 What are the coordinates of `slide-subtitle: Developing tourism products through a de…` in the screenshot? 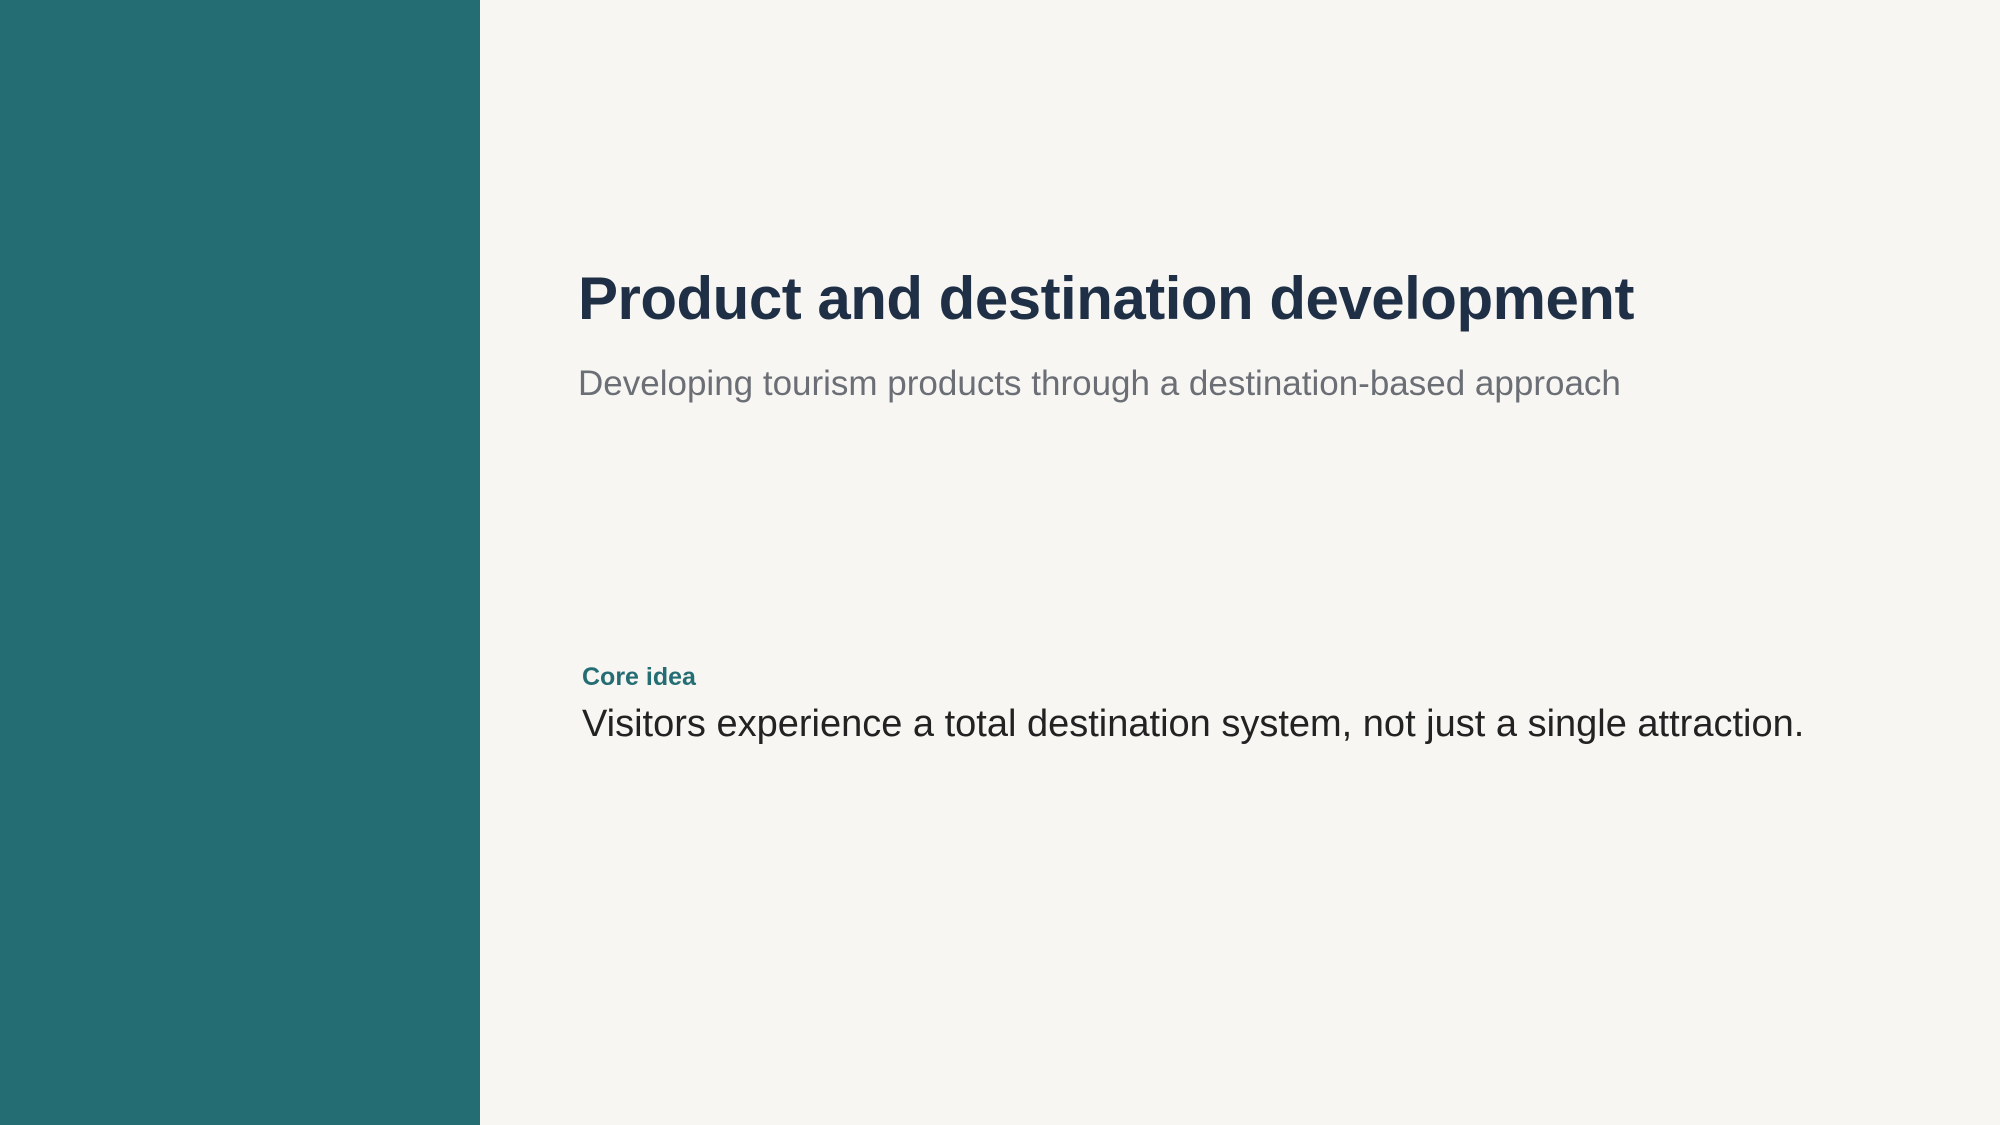 It's located at (1099, 383).